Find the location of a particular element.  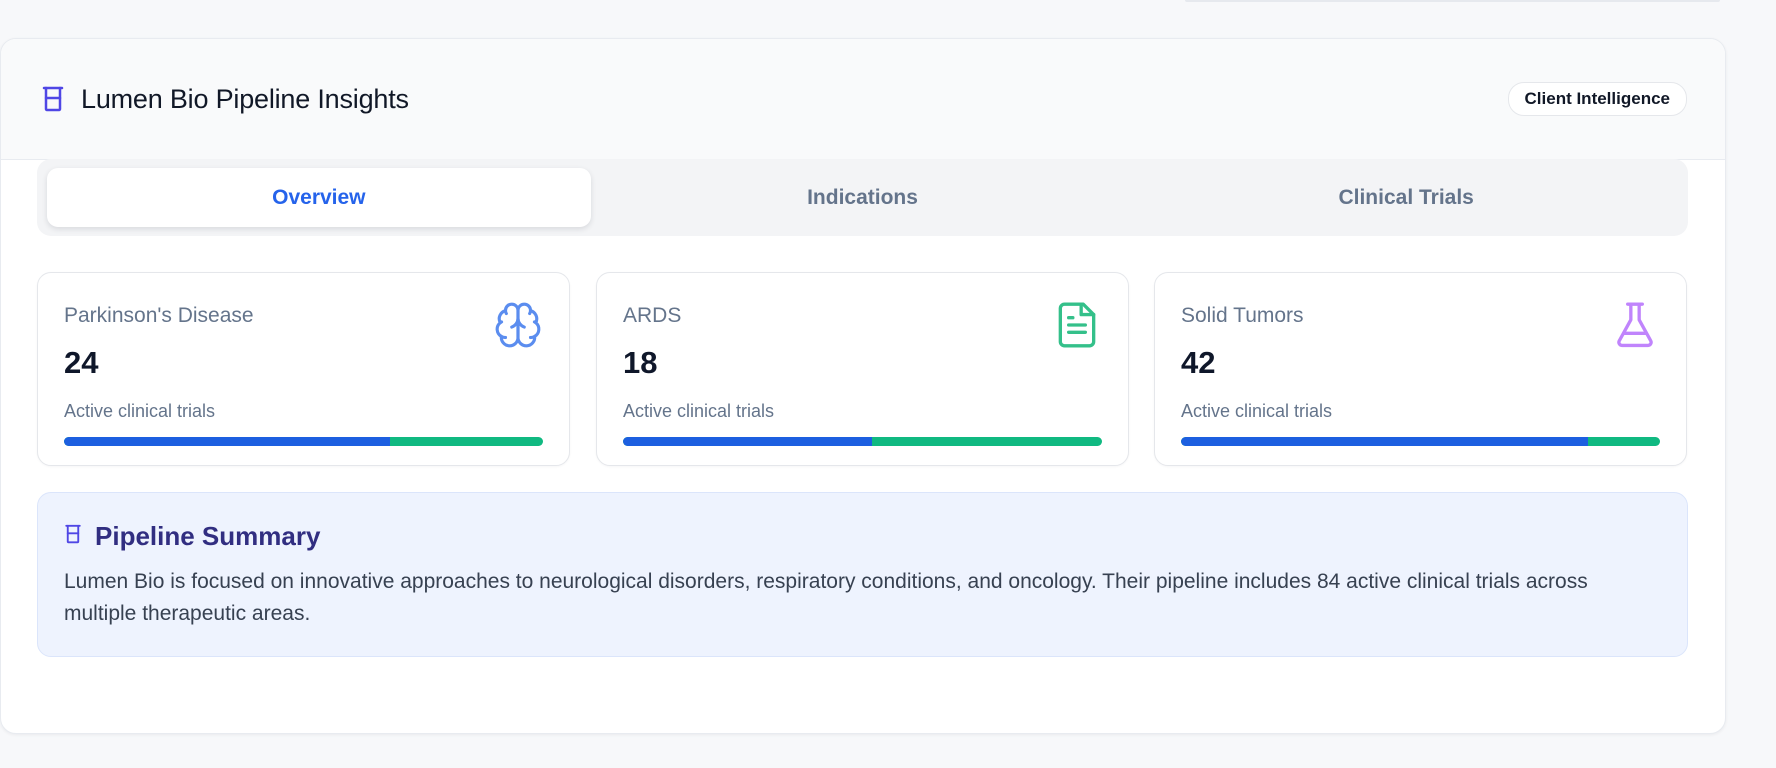

stat-card-solid-tumors: Solid Tumors 42 Active clinical trials is located at coordinates (1420, 369).